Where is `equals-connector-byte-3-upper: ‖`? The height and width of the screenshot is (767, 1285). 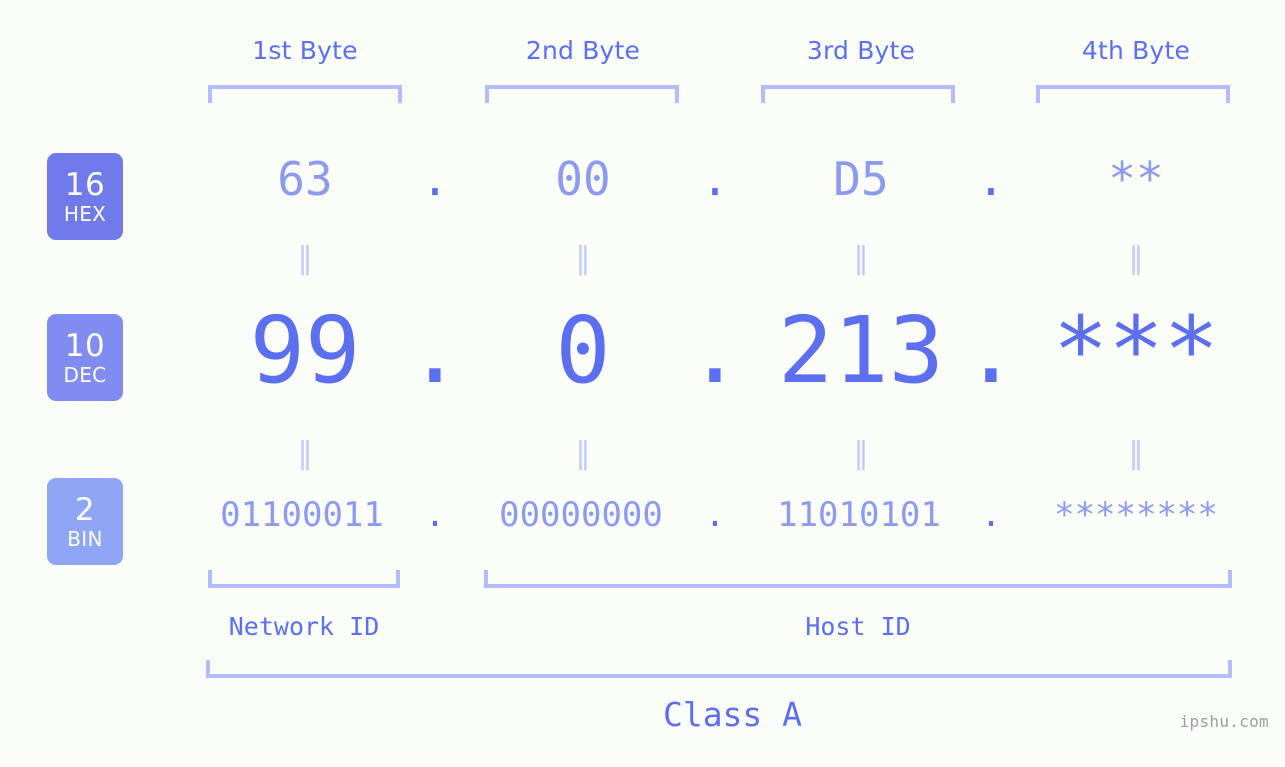 equals-connector-byte-3-upper: ‖ is located at coordinates (861, 258).